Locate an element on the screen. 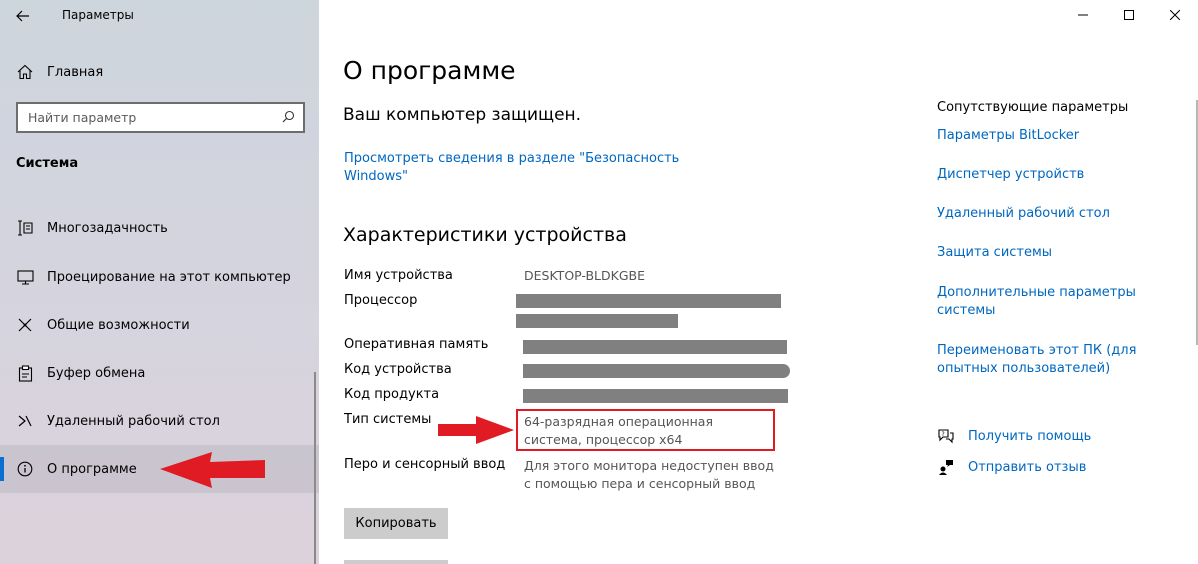 Image resolution: width=1198 pixels, height=564 pixels. shared-experiences-icon is located at coordinates (25, 325).